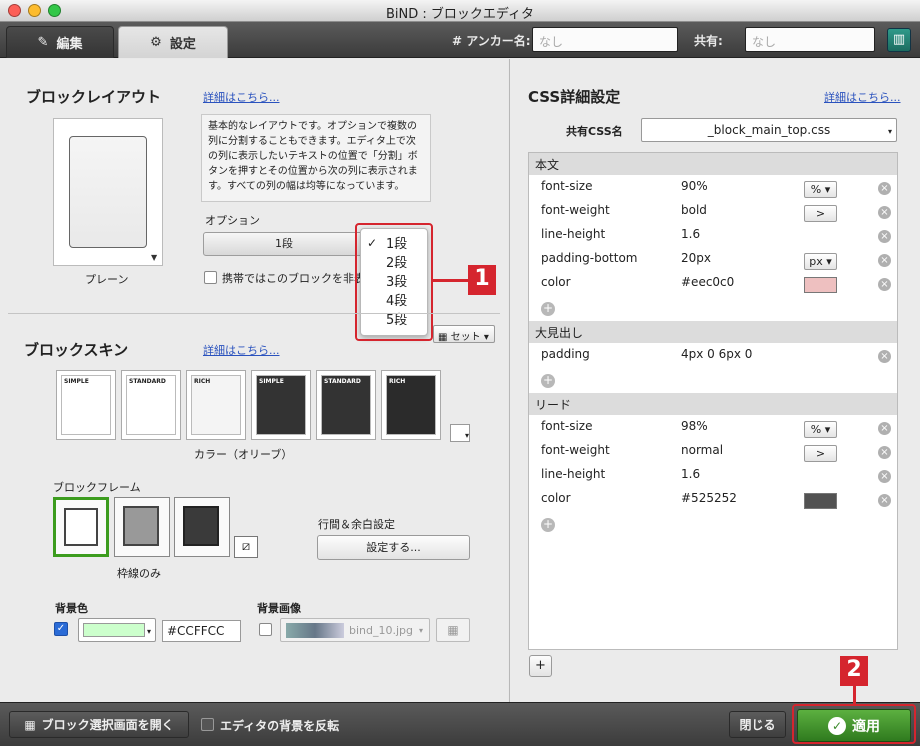  Describe the element at coordinates (899, 40) in the screenshot. I see `book-icon: ▥` at that location.